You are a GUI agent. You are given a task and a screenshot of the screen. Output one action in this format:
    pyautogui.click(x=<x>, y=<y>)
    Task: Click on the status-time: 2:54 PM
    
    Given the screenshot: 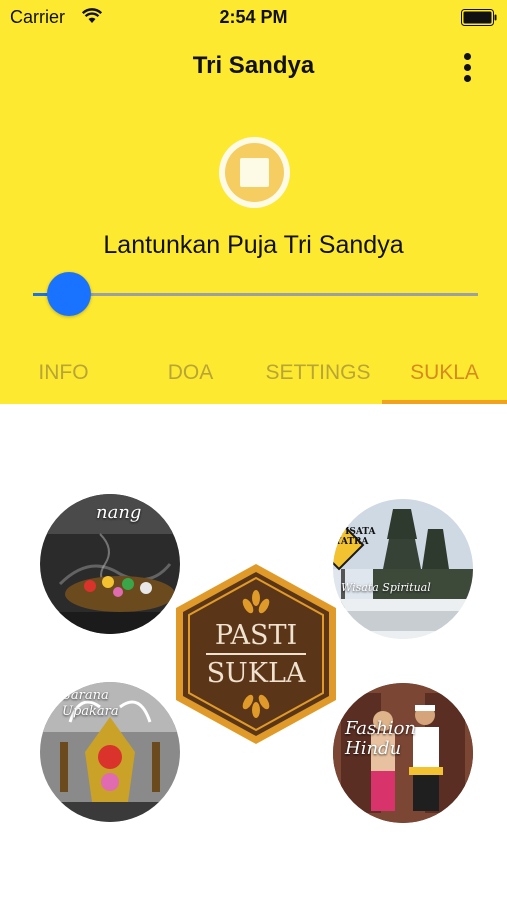 What is the action you would take?
    pyautogui.click(x=253, y=17)
    